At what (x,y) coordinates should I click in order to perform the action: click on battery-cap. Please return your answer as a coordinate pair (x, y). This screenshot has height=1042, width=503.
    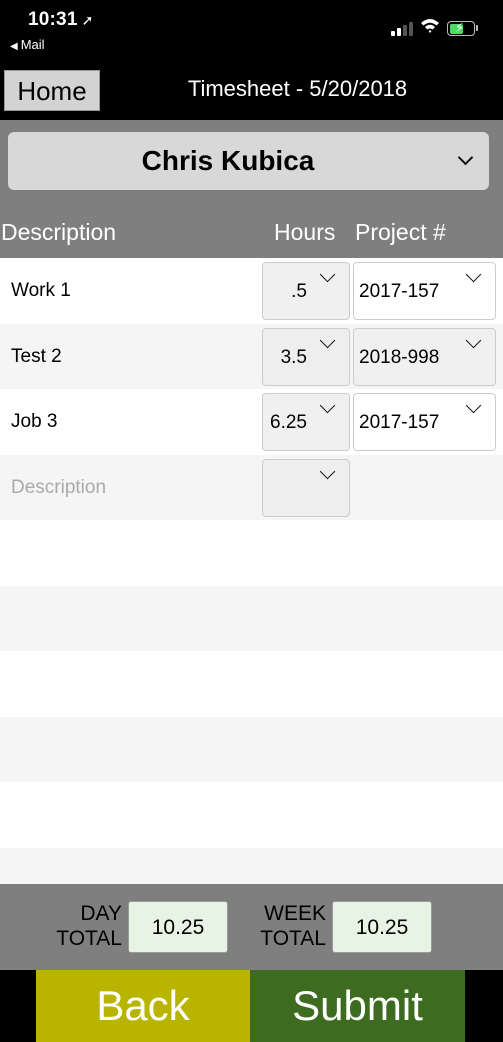
    Looking at the image, I should click on (477, 28).